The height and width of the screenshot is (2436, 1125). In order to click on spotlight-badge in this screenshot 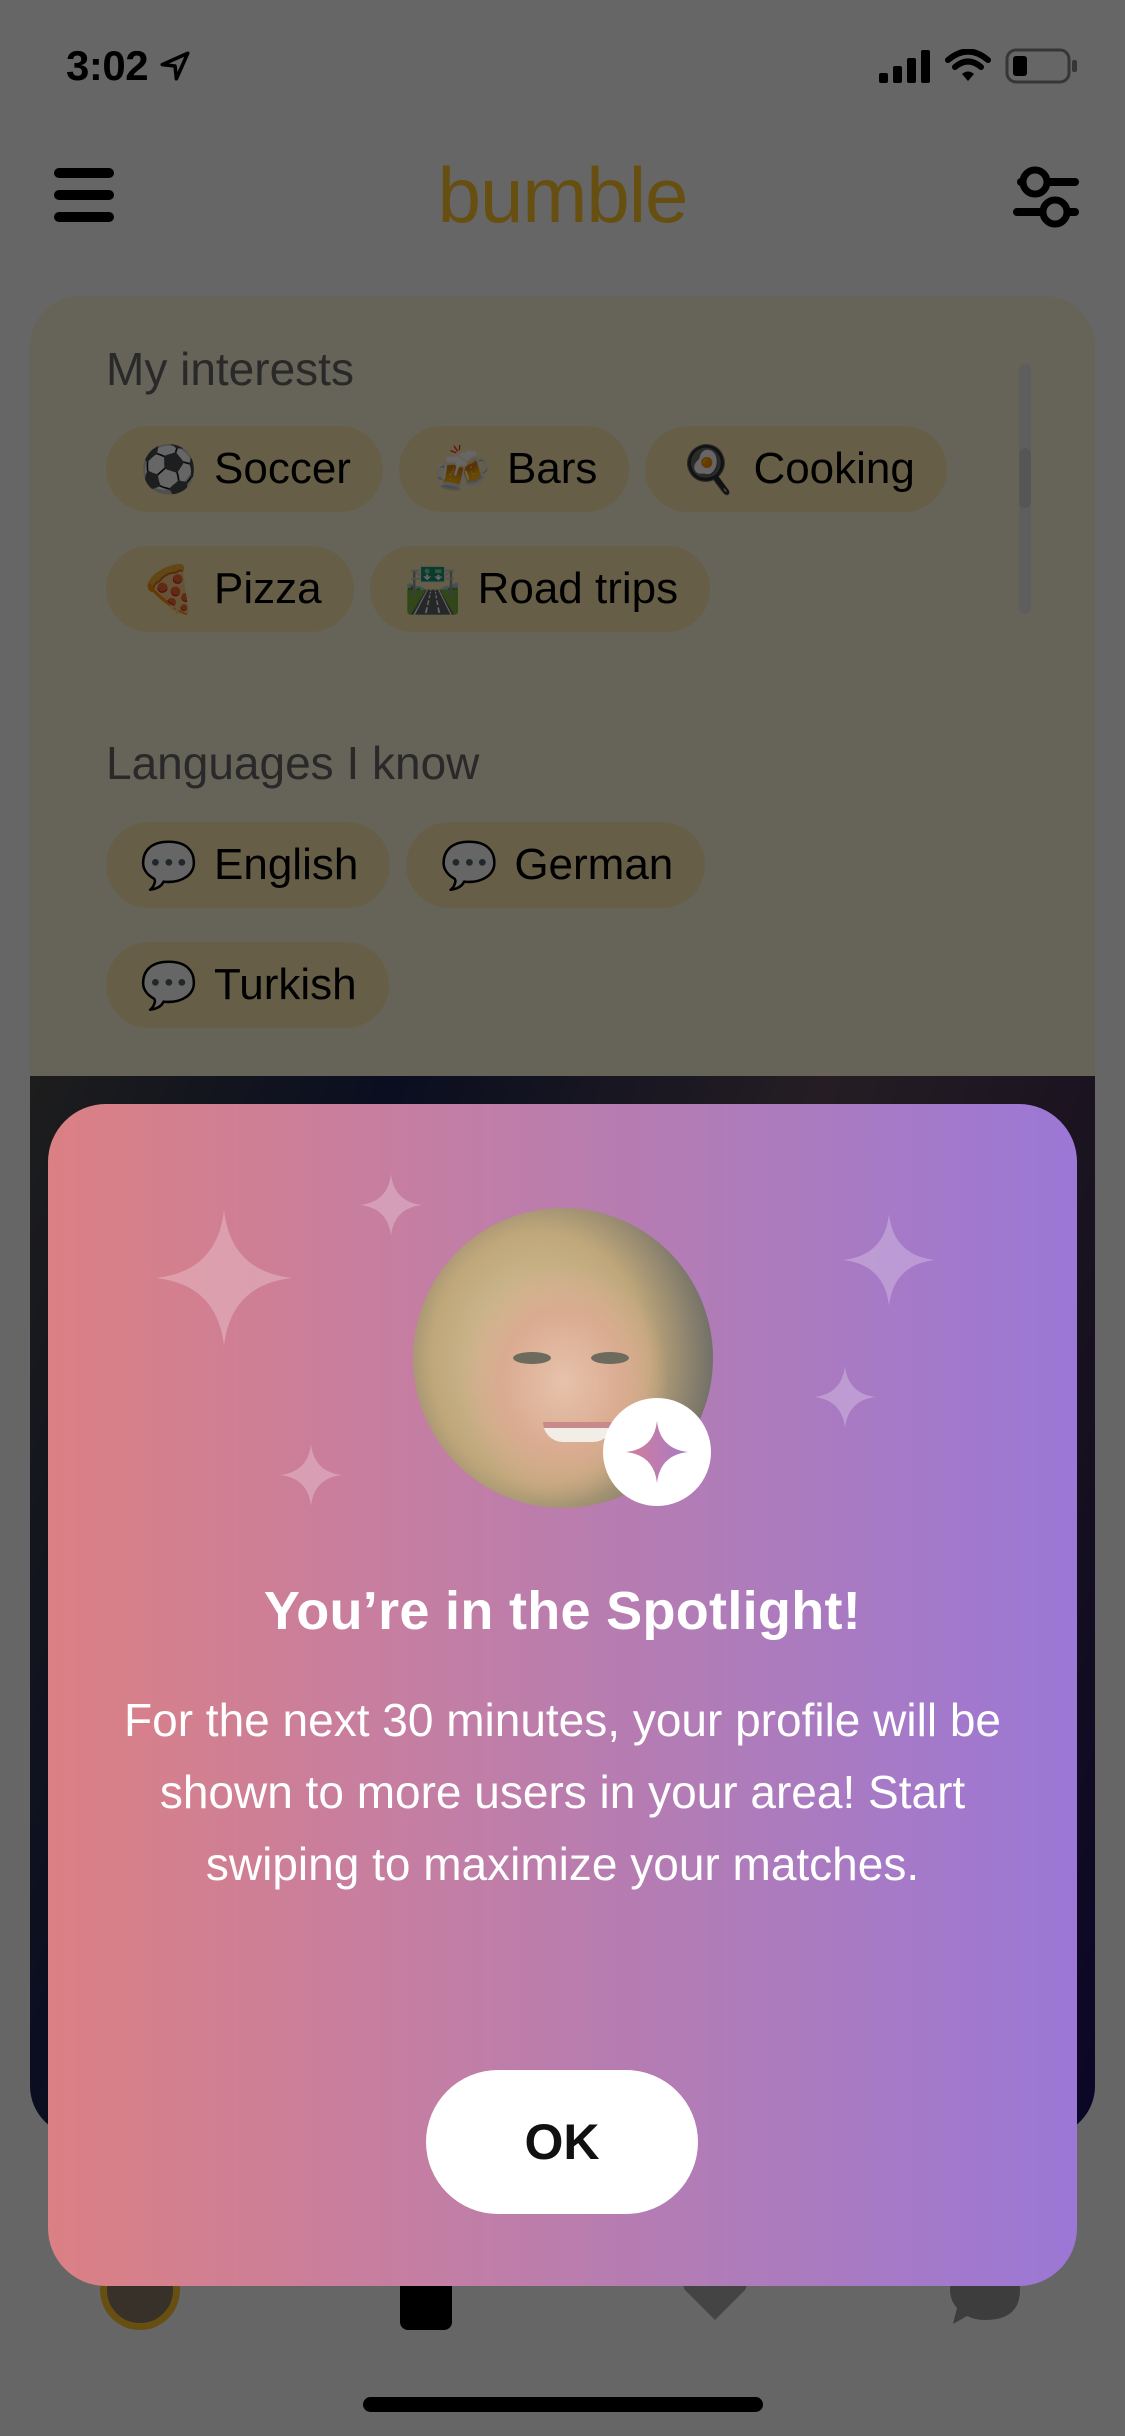, I will do `click(657, 1452)`.